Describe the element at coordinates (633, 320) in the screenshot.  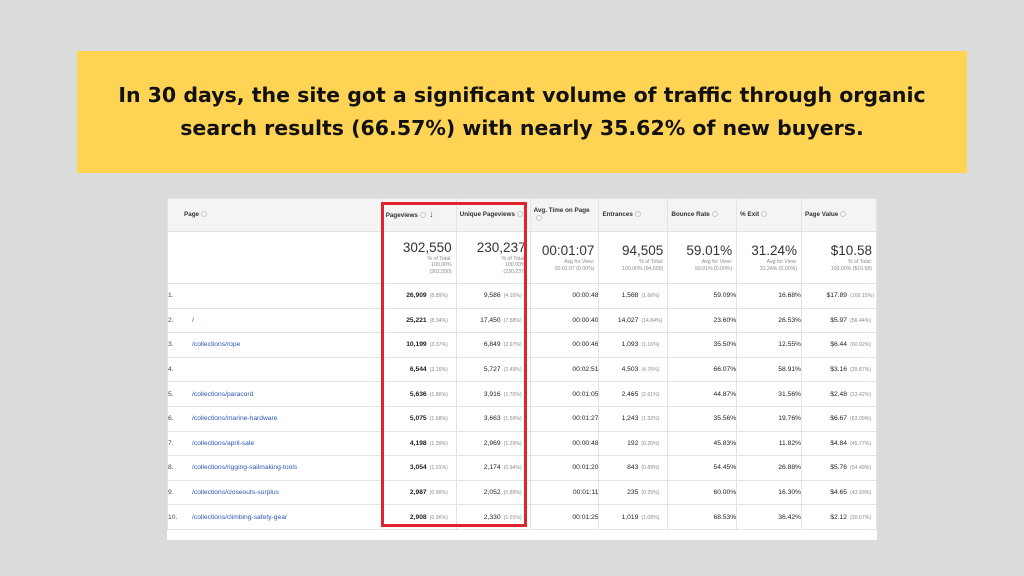
I see `entrances-cell: 14,027 (14.84%)` at that location.